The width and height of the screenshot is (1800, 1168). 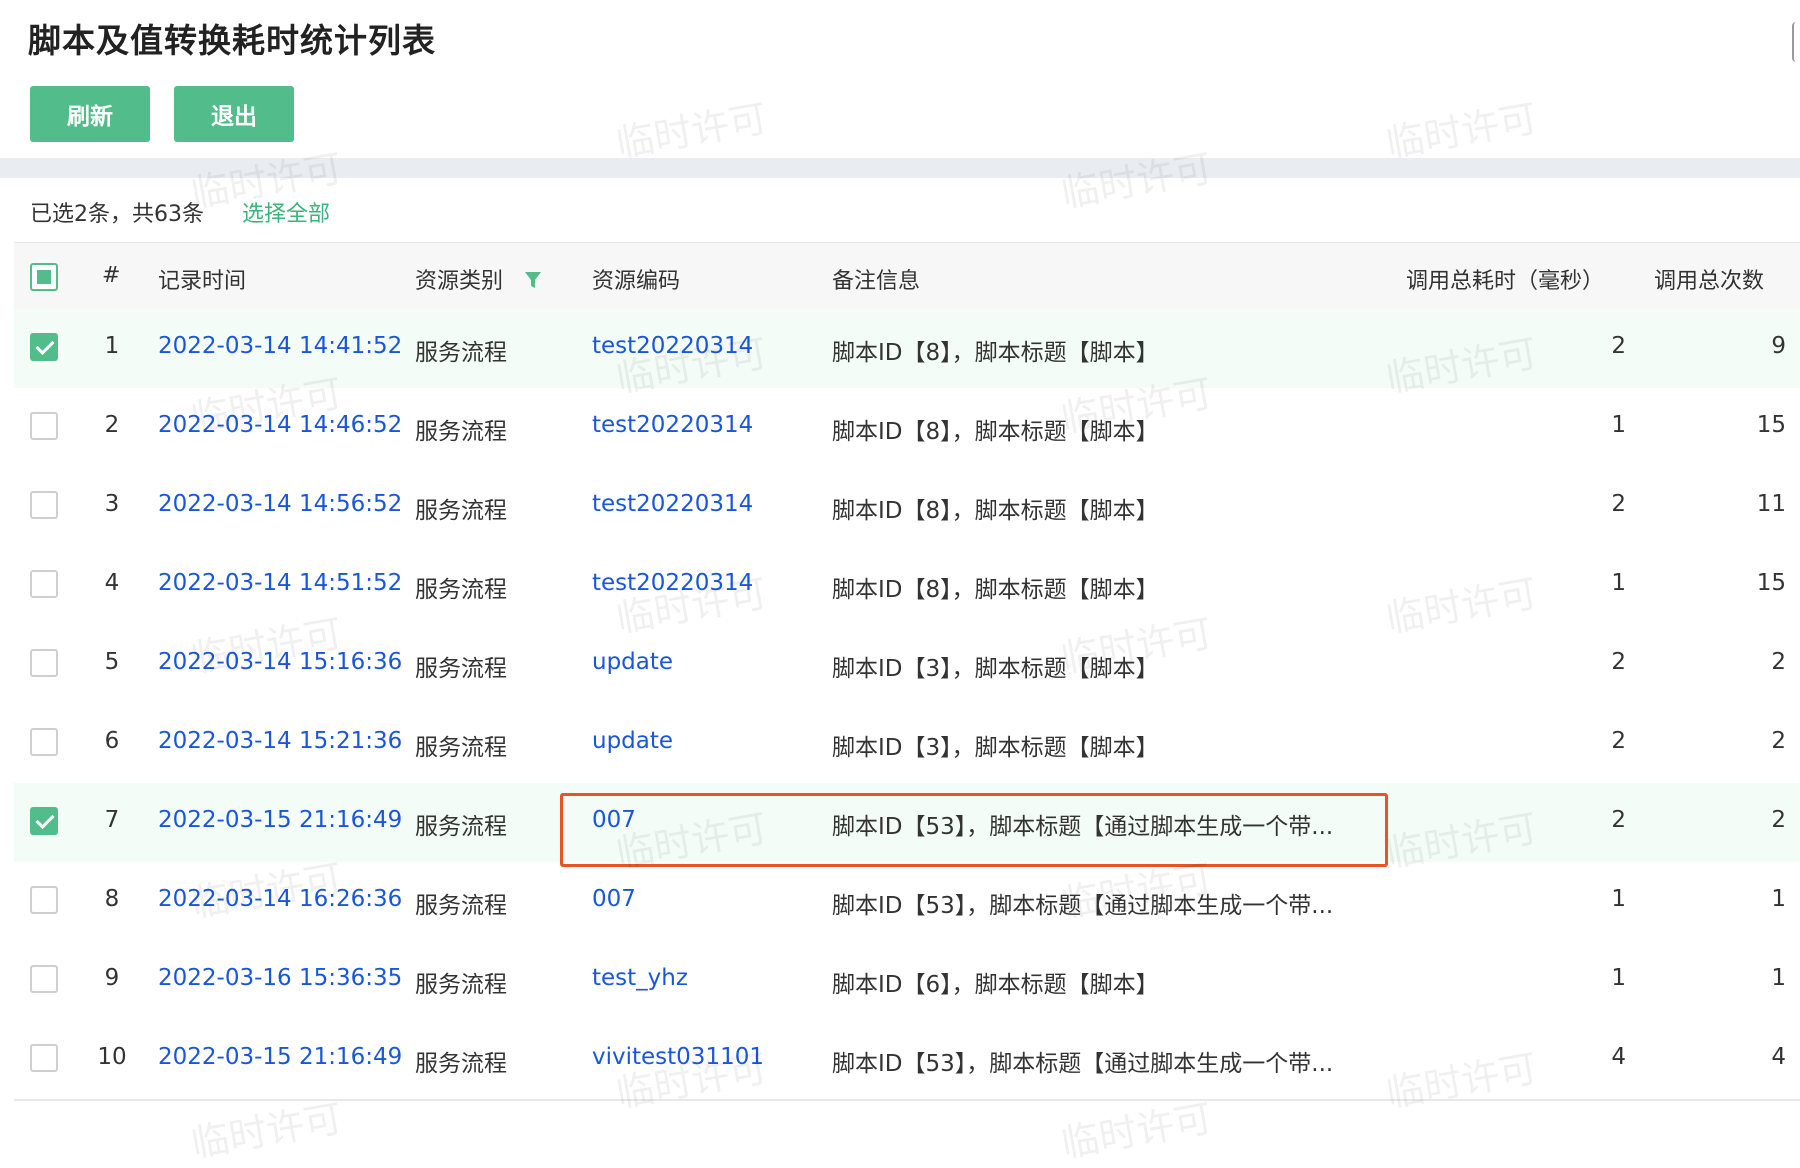 I want to click on row-index: 5, so click(x=112, y=662).